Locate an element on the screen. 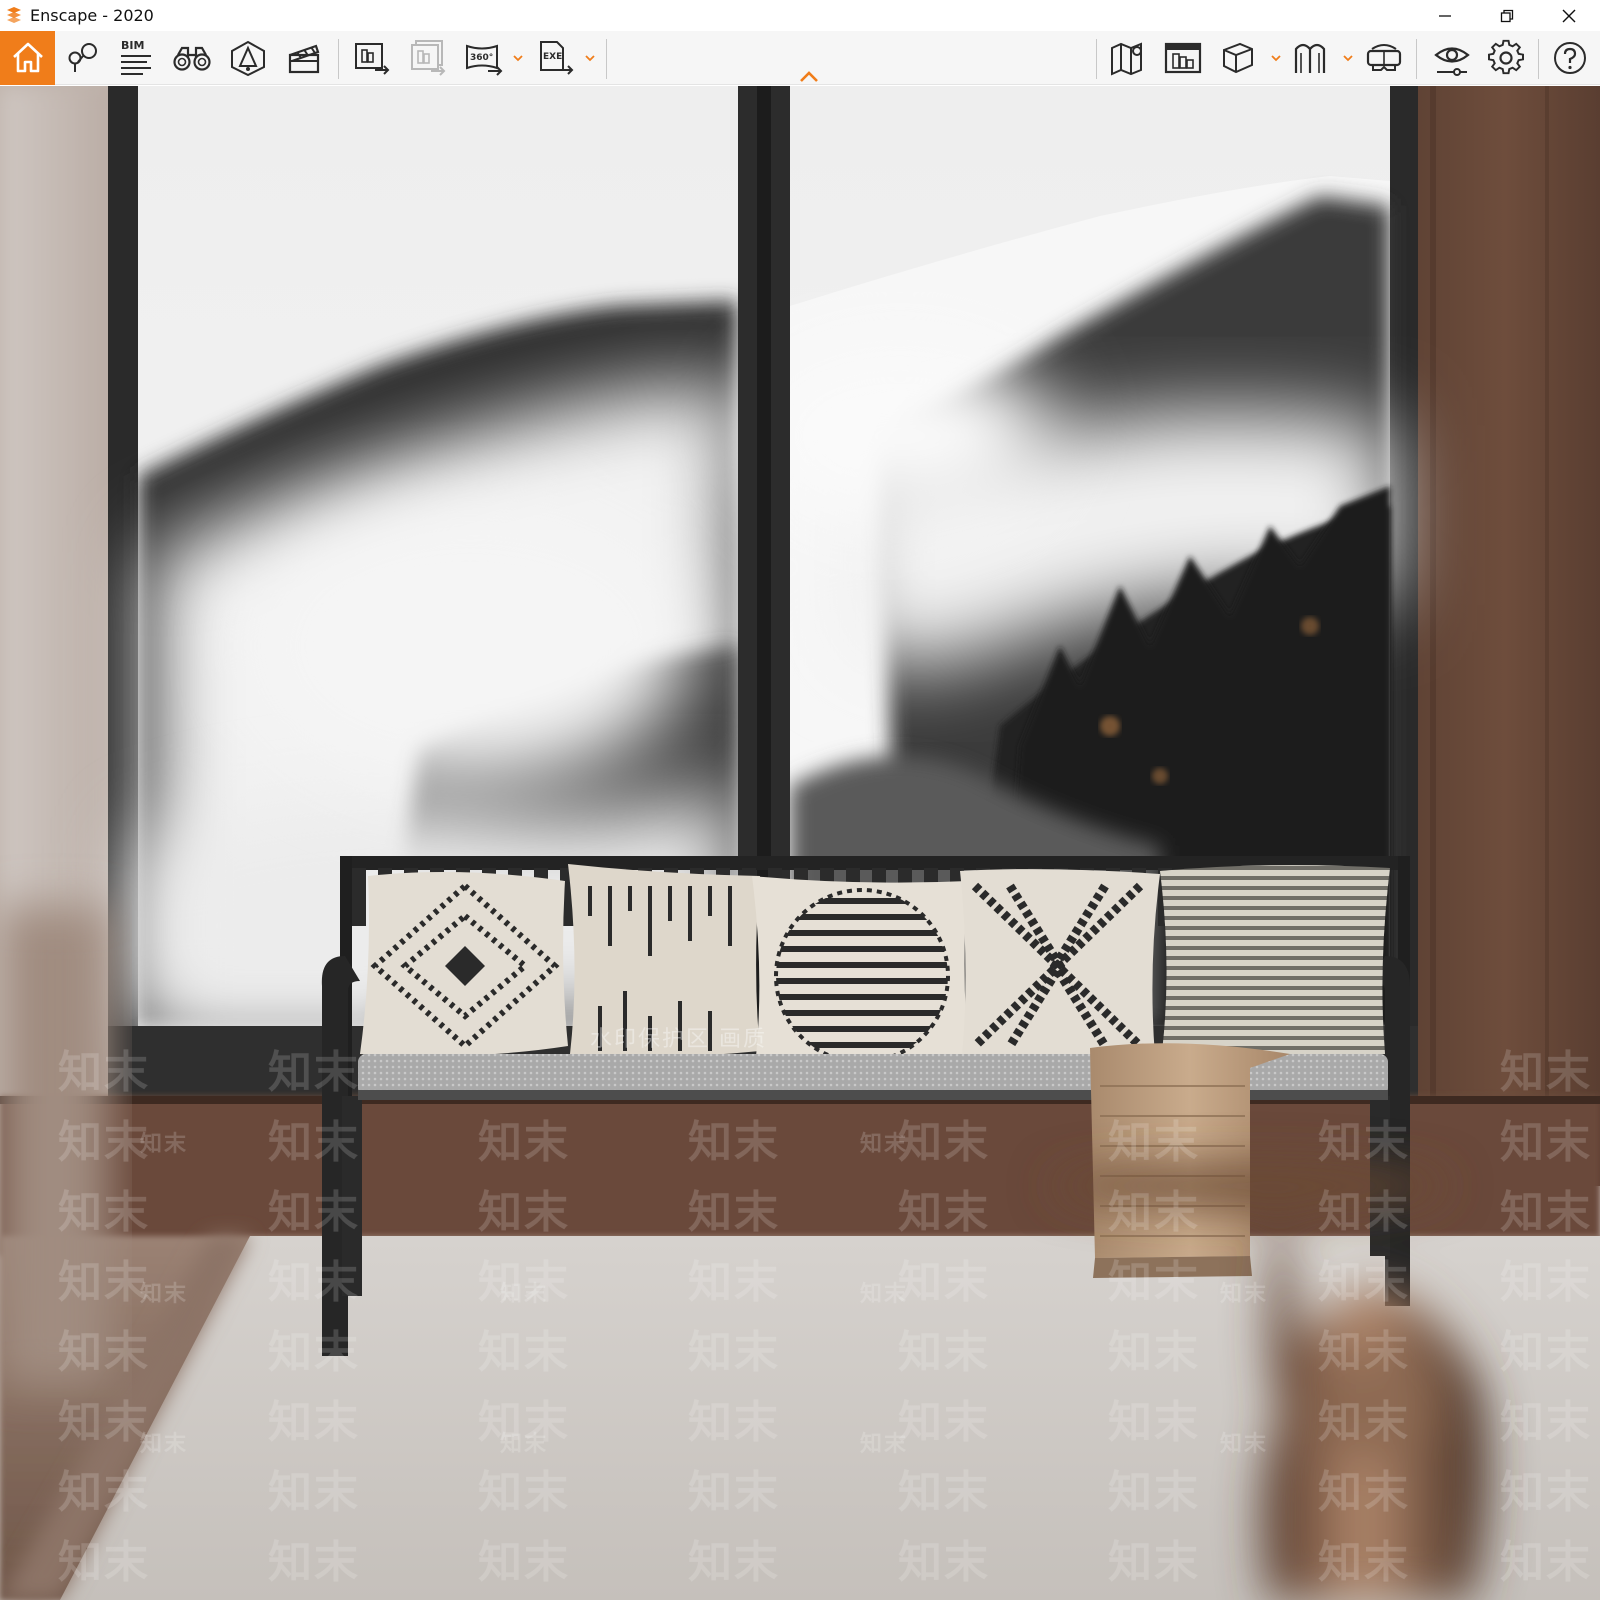 The height and width of the screenshot is (1600, 1600). standalone-export-button: EXE is located at coordinates (556, 58).